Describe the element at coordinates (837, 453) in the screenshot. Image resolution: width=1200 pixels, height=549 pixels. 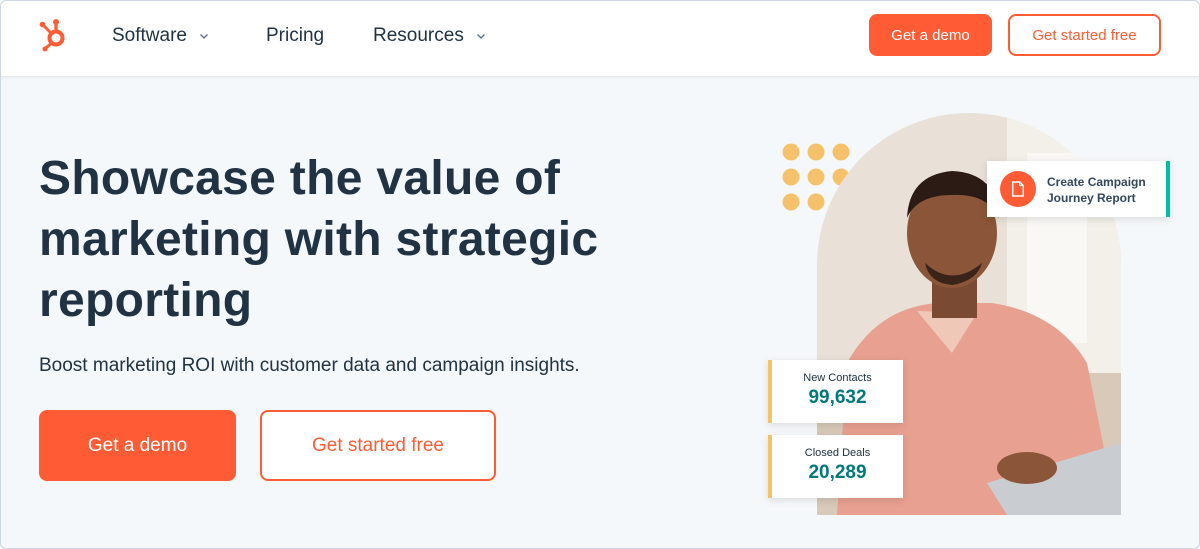
I see `stat-label: Closed Deals` at that location.